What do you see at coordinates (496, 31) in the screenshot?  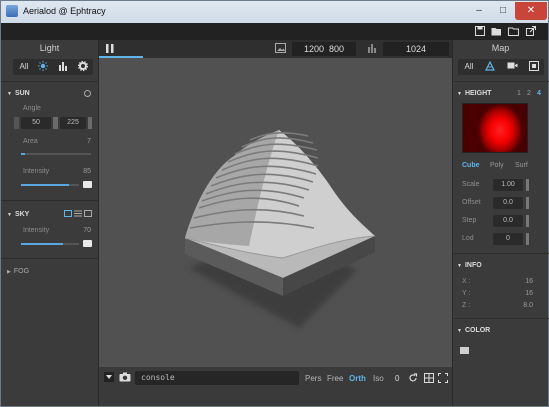 I see `open-icon` at bounding box center [496, 31].